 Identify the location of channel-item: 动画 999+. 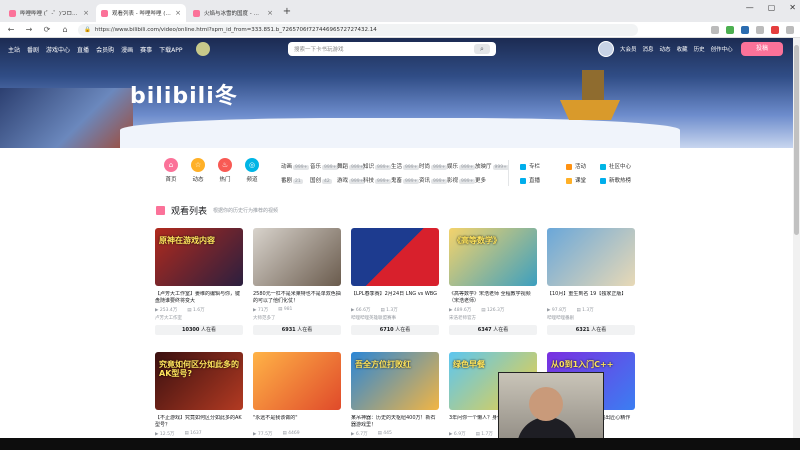
(295, 166).